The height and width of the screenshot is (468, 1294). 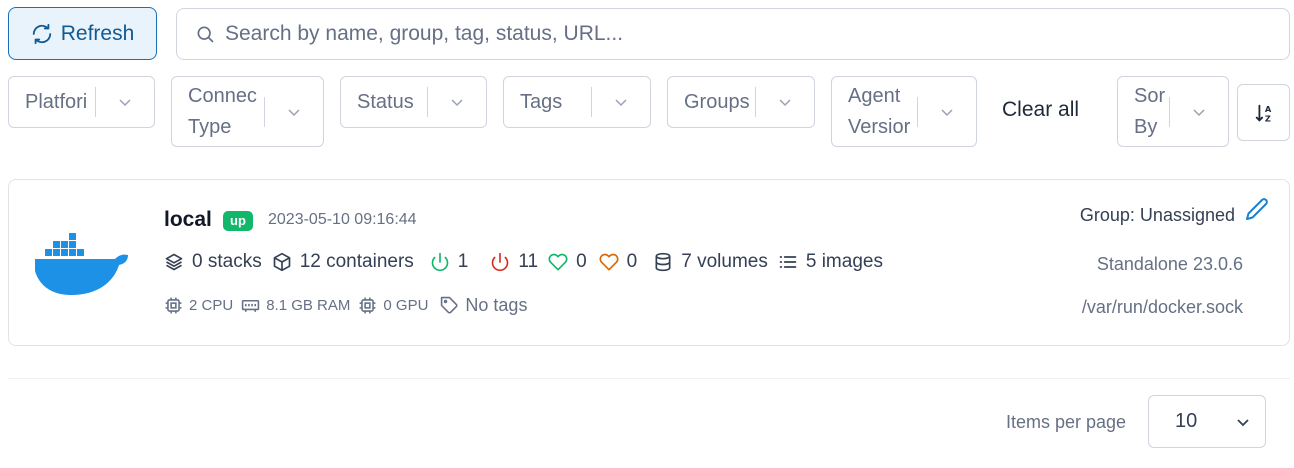 What do you see at coordinates (449, 305) in the screenshot?
I see `tag-icon` at bounding box center [449, 305].